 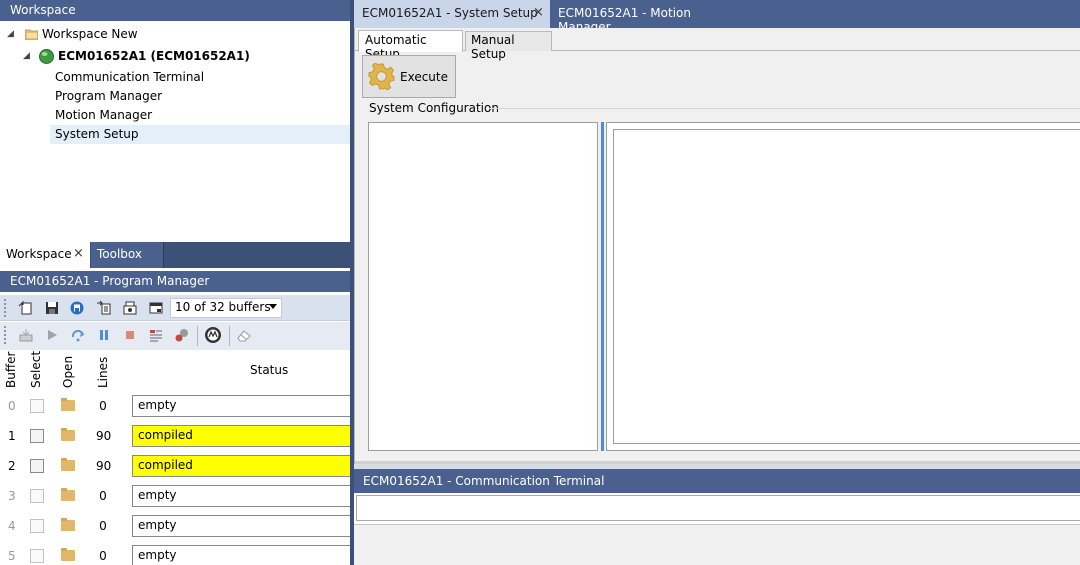 What do you see at coordinates (244, 335) in the screenshot?
I see `eraser-icon` at bounding box center [244, 335].